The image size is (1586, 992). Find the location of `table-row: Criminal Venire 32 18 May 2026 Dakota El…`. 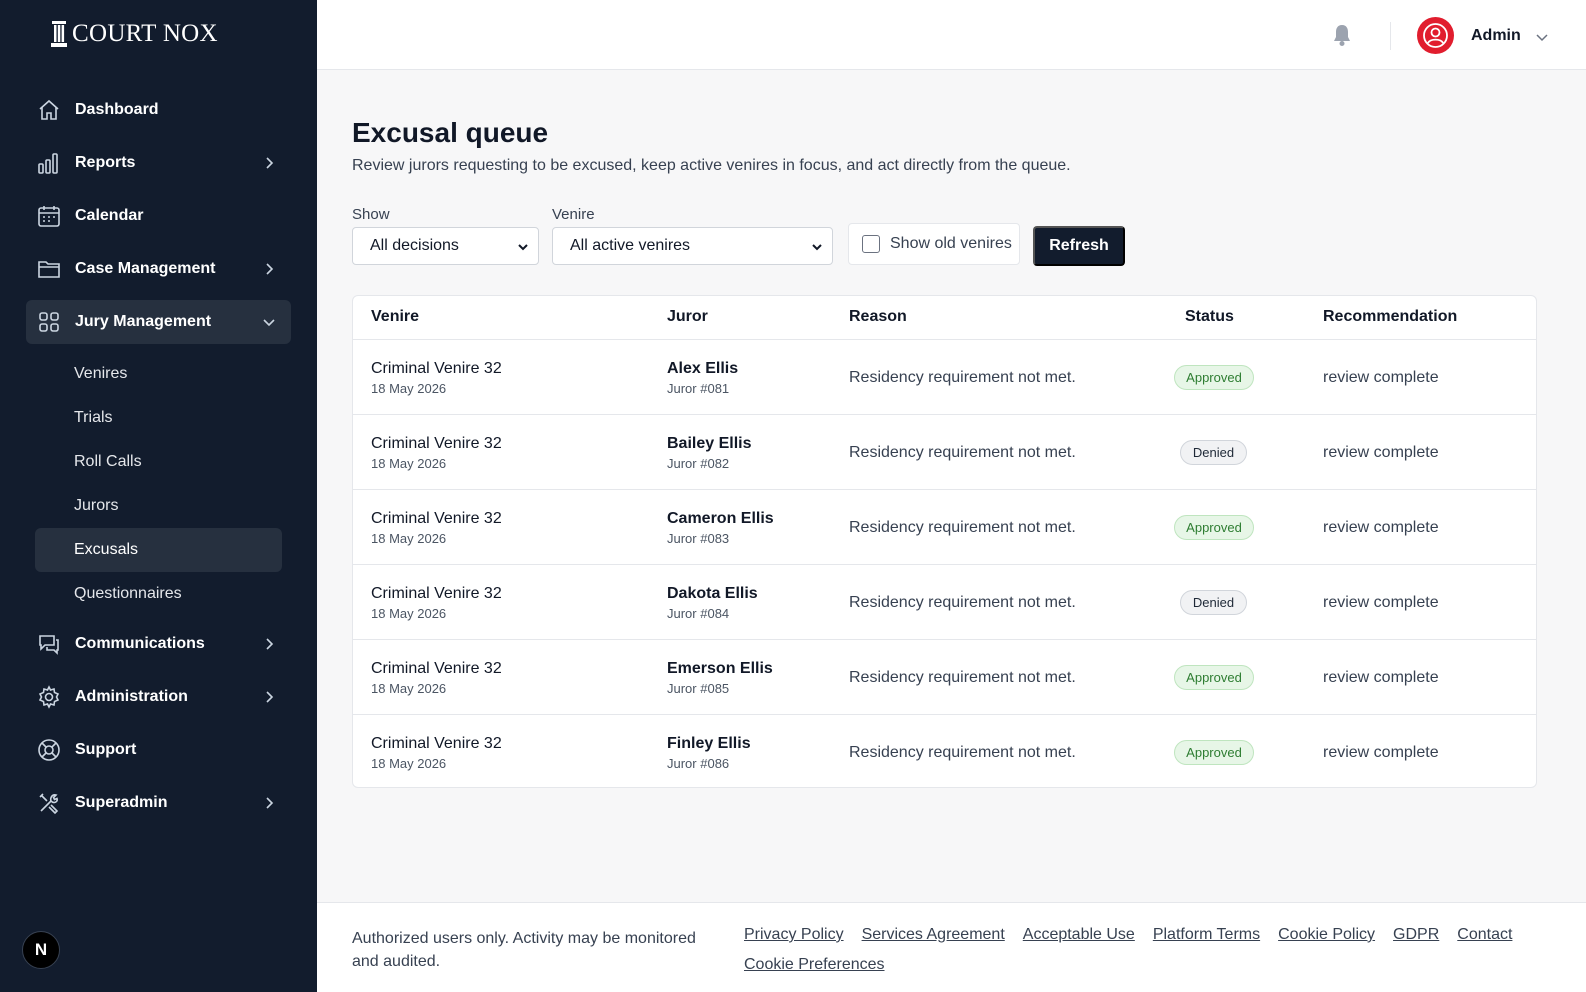

table-row: Criminal Venire 32 18 May 2026 Dakota El… is located at coordinates (944, 602).